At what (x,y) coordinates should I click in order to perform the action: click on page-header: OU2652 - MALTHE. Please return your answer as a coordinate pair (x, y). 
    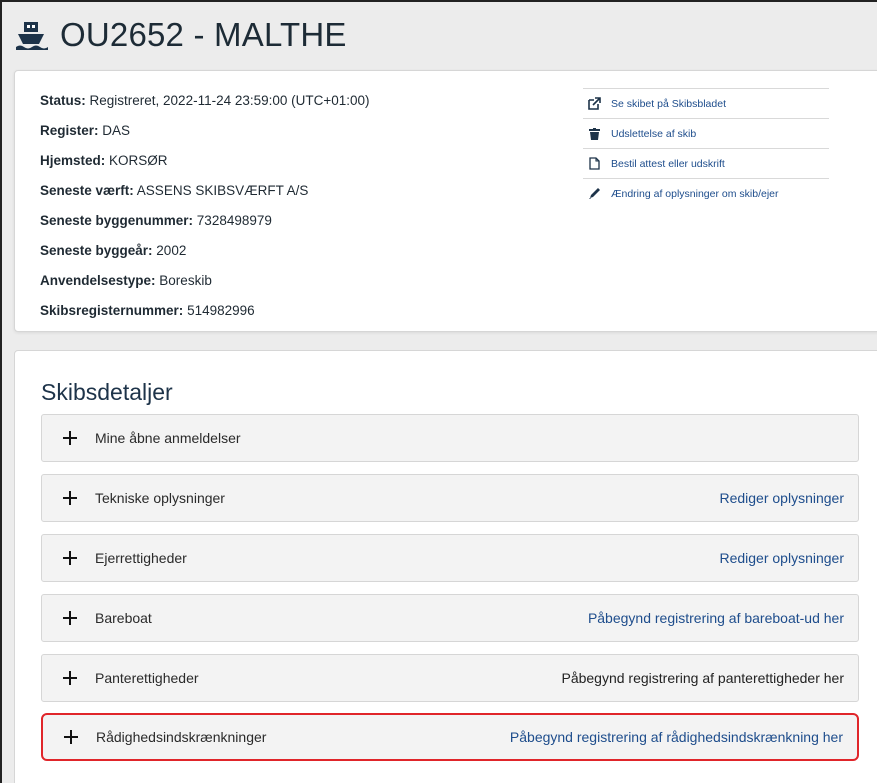
    Looking at the image, I should click on (180, 35).